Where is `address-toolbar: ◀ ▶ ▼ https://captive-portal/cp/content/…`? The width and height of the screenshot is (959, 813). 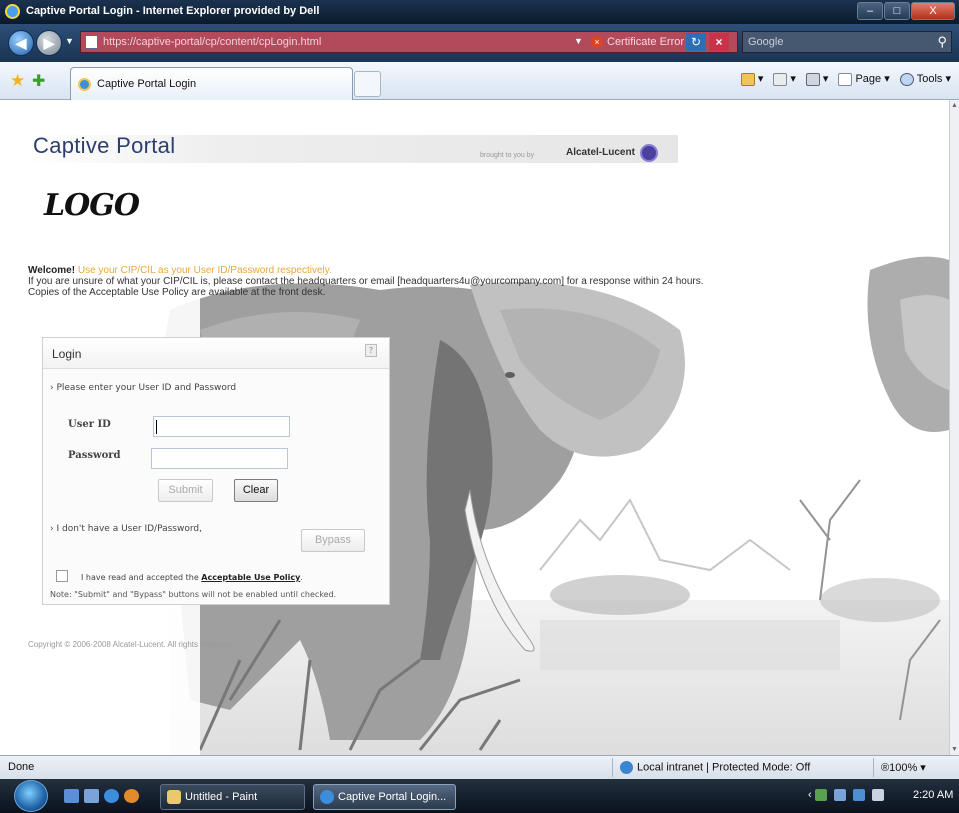
address-toolbar: ◀ ▶ ▼ https://captive-portal/cp/content/… is located at coordinates (479, 43).